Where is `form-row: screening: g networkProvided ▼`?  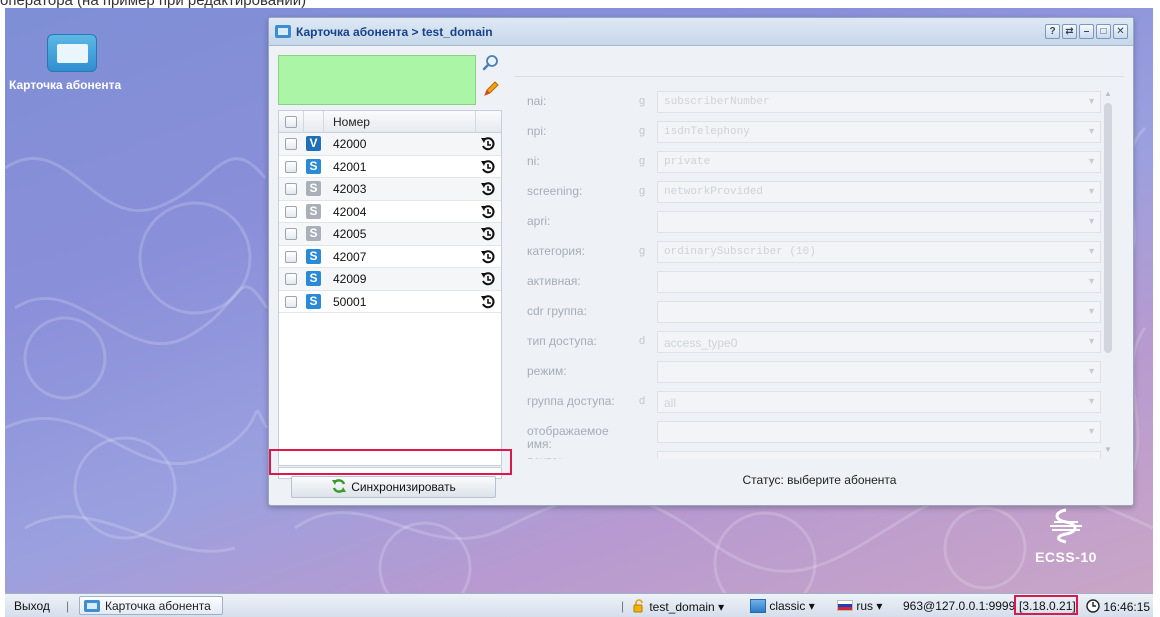 form-row: screening: g networkProvided ▼ is located at coordinates (811, 192).